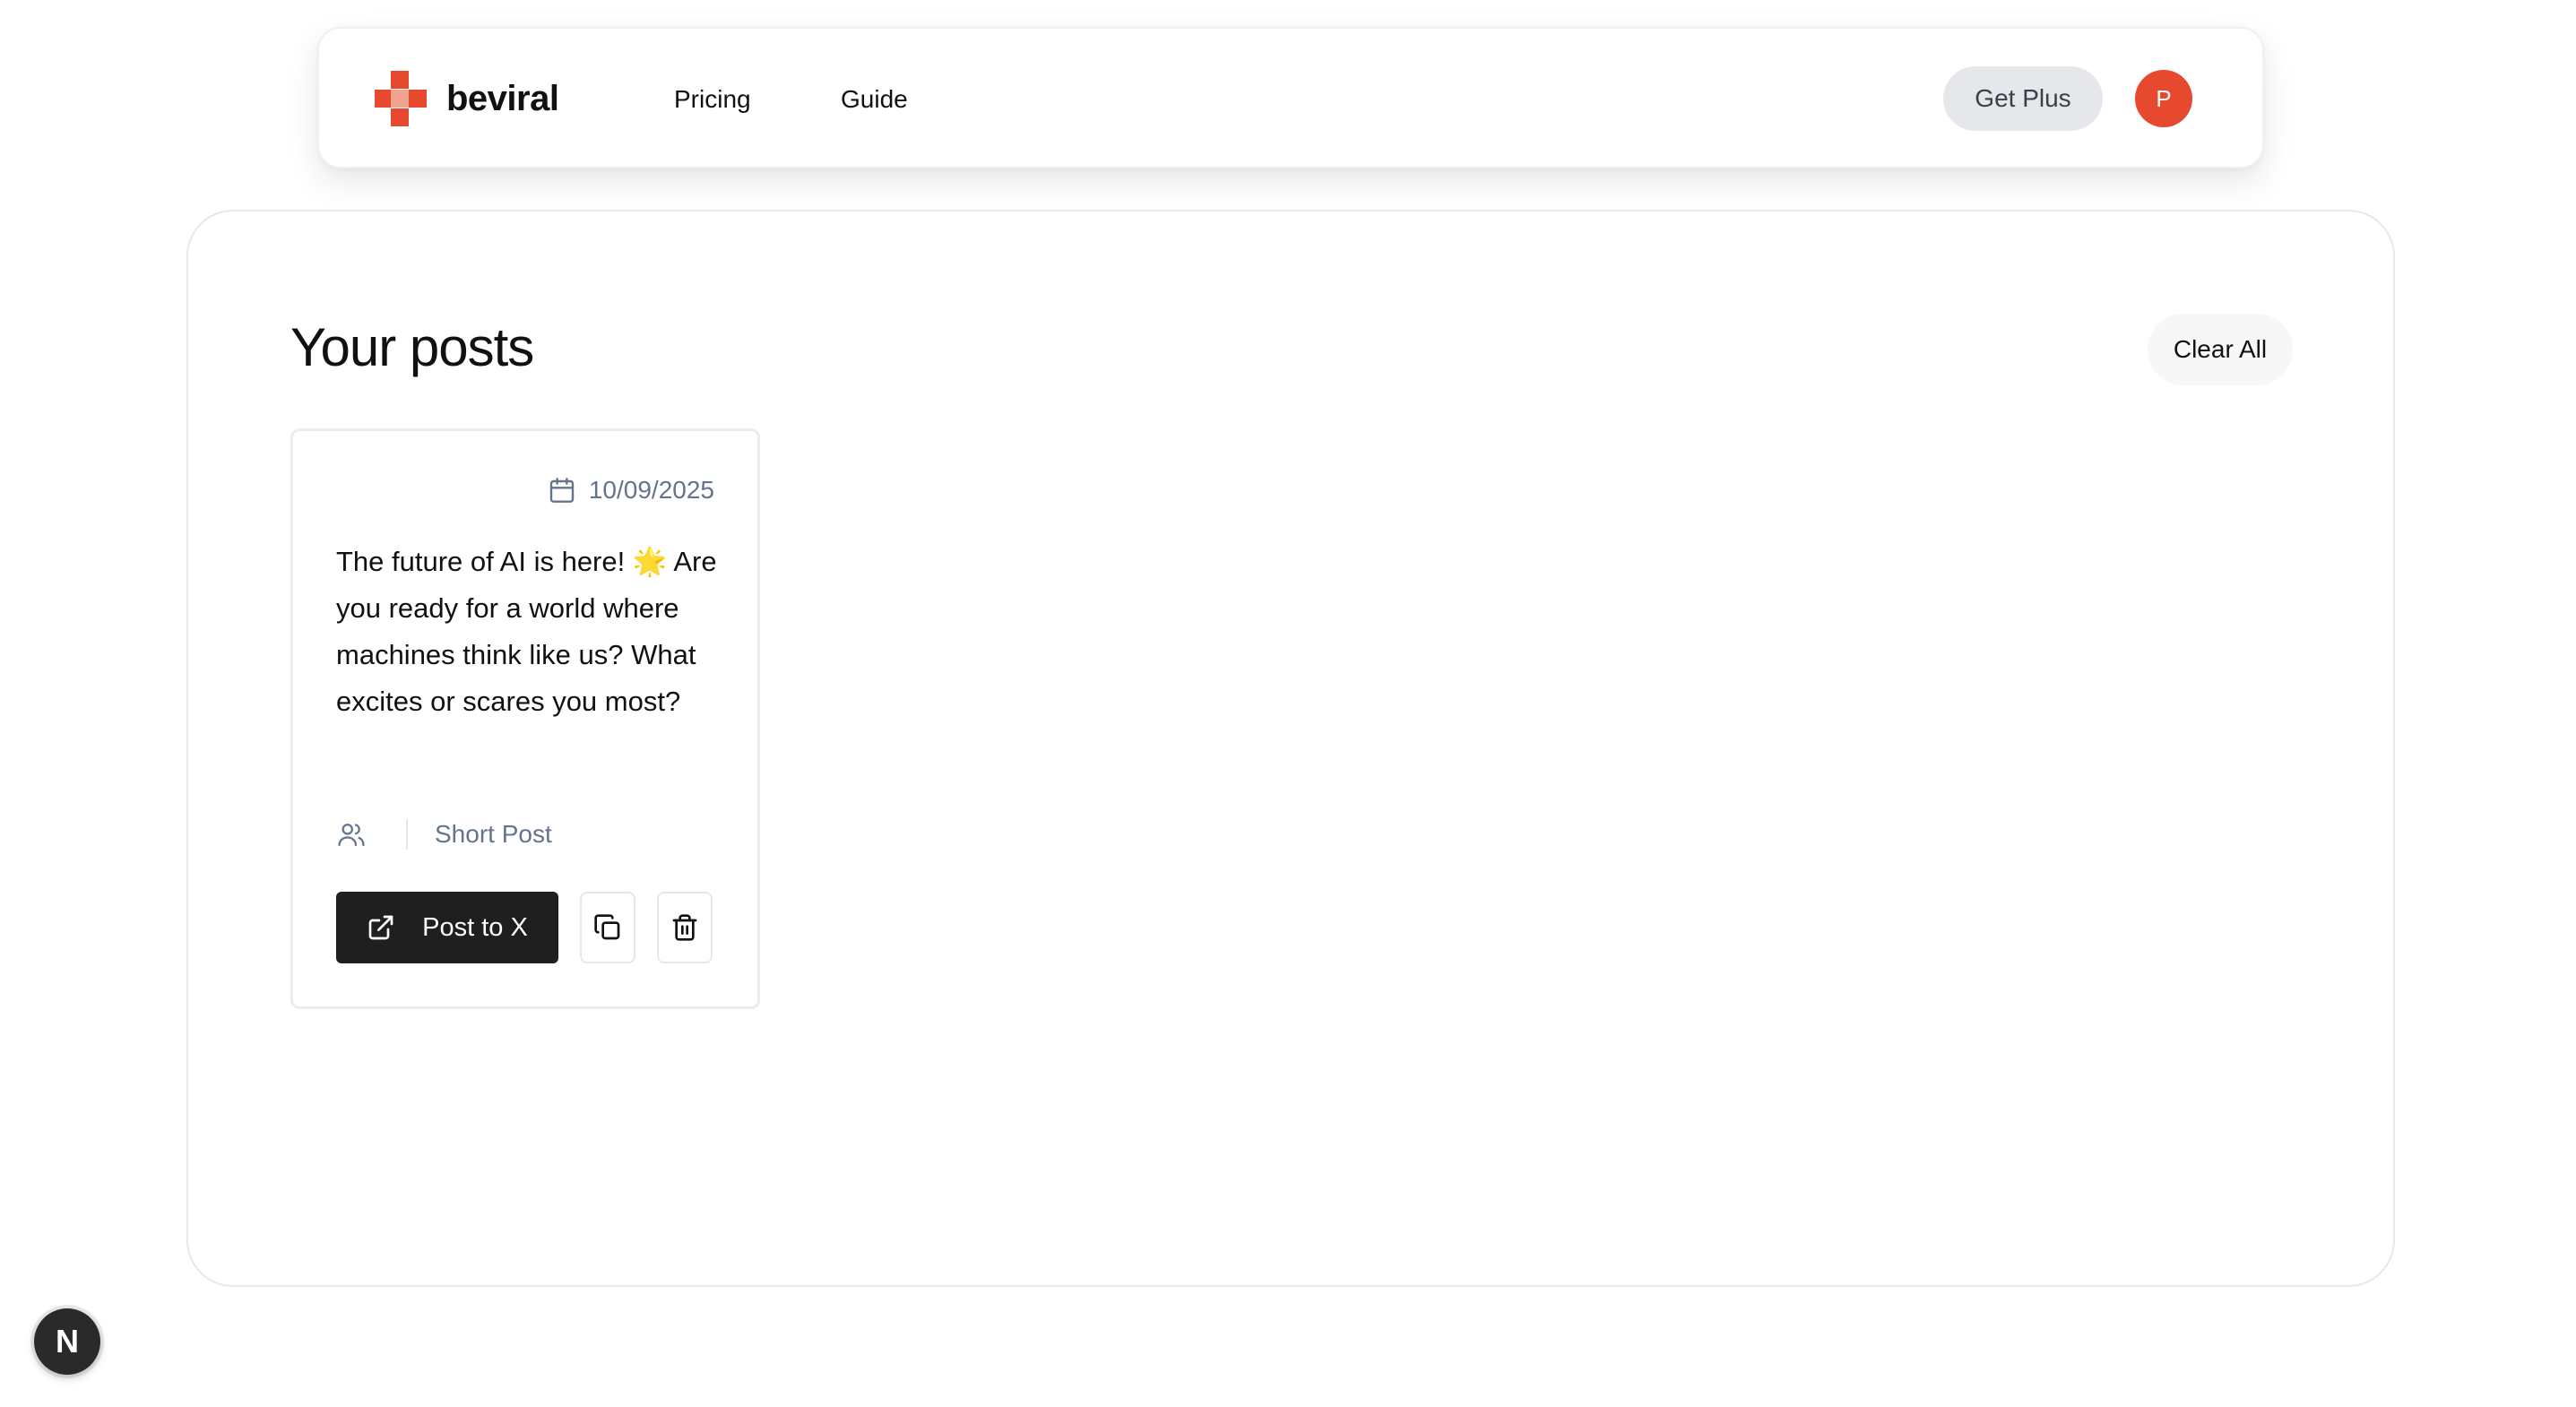 The height and width of the screenshot is (1407, 2576). What do you see at coordinates (651, 490) in the screenshot?
I see `post-date-text: 10/09/2025` at bounding box center [651, 490].